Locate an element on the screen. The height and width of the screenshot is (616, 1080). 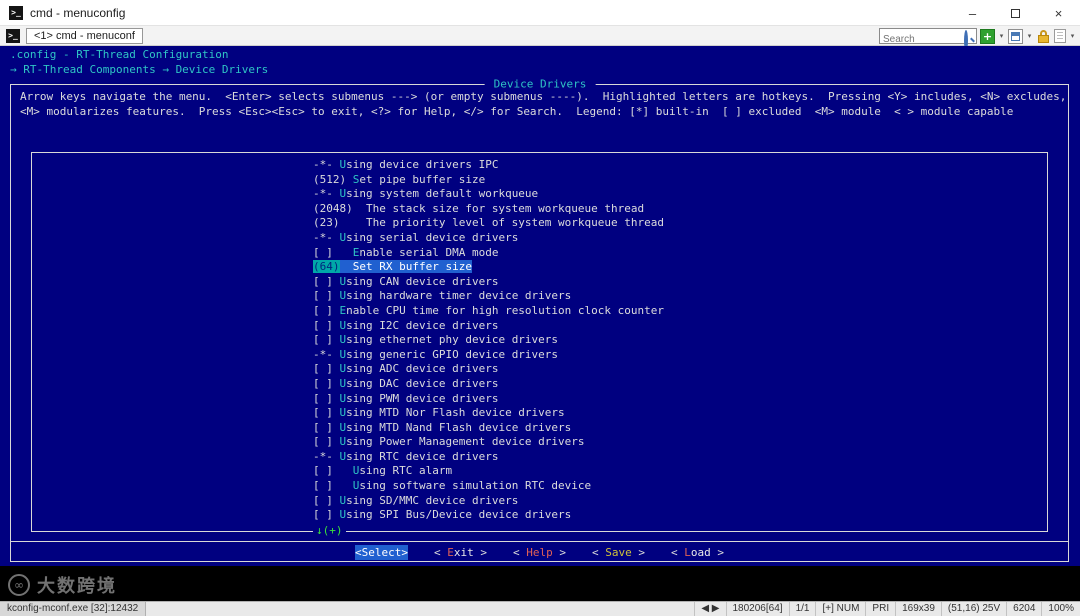
menu-item: [ ] Using MTD Nand Flash device drivers is located at coordinates (488, 428).